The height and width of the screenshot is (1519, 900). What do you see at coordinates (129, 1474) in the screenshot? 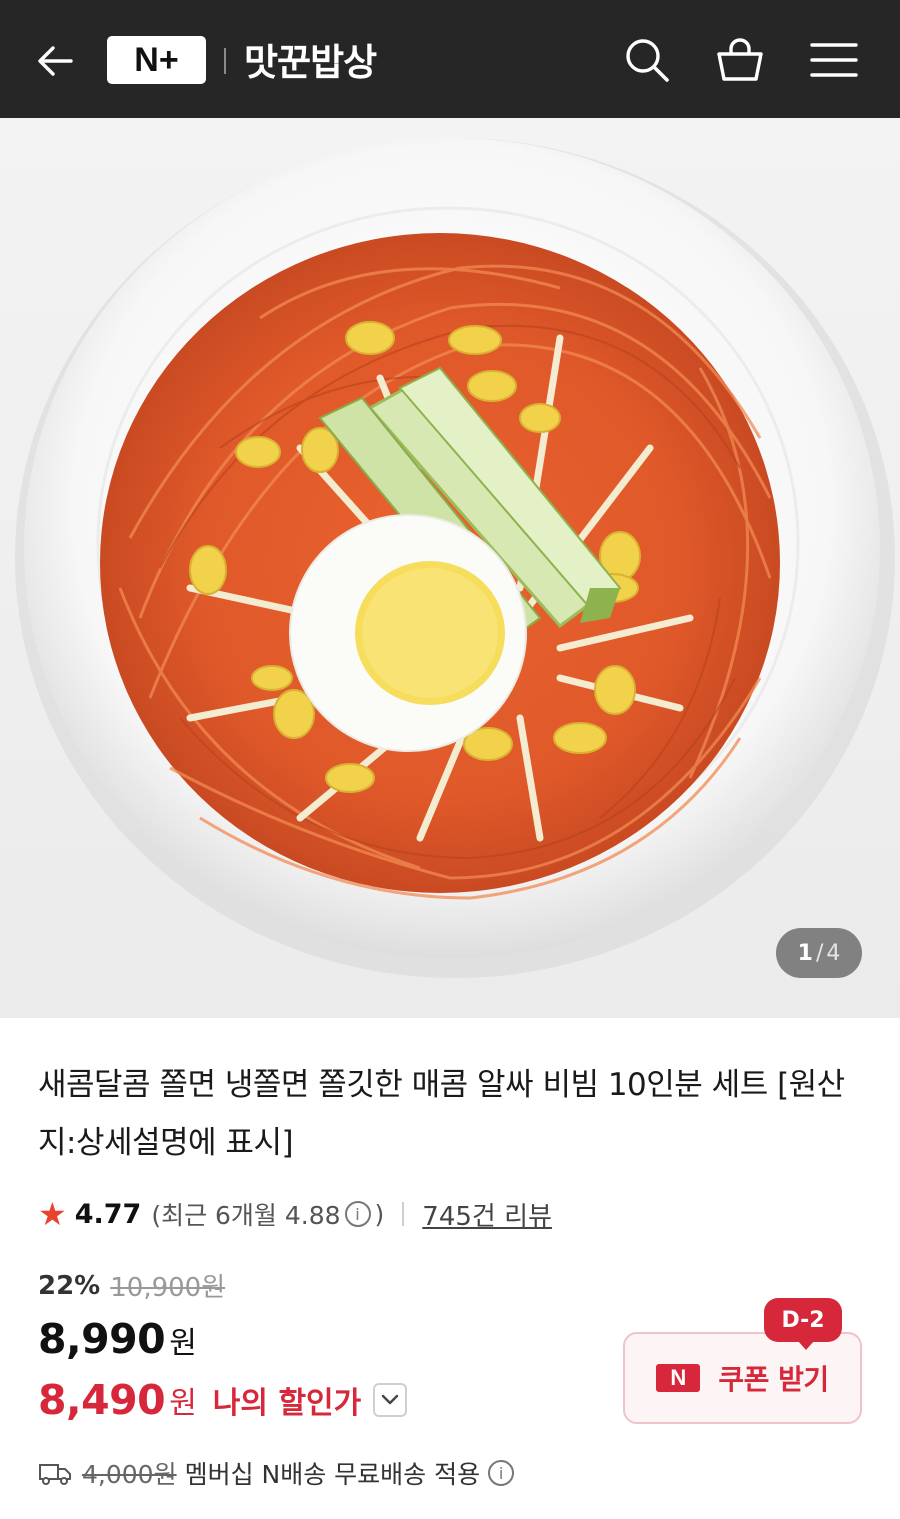
I see `original-shipping-fee: 4,000원` at bounding box center [129, 1474].